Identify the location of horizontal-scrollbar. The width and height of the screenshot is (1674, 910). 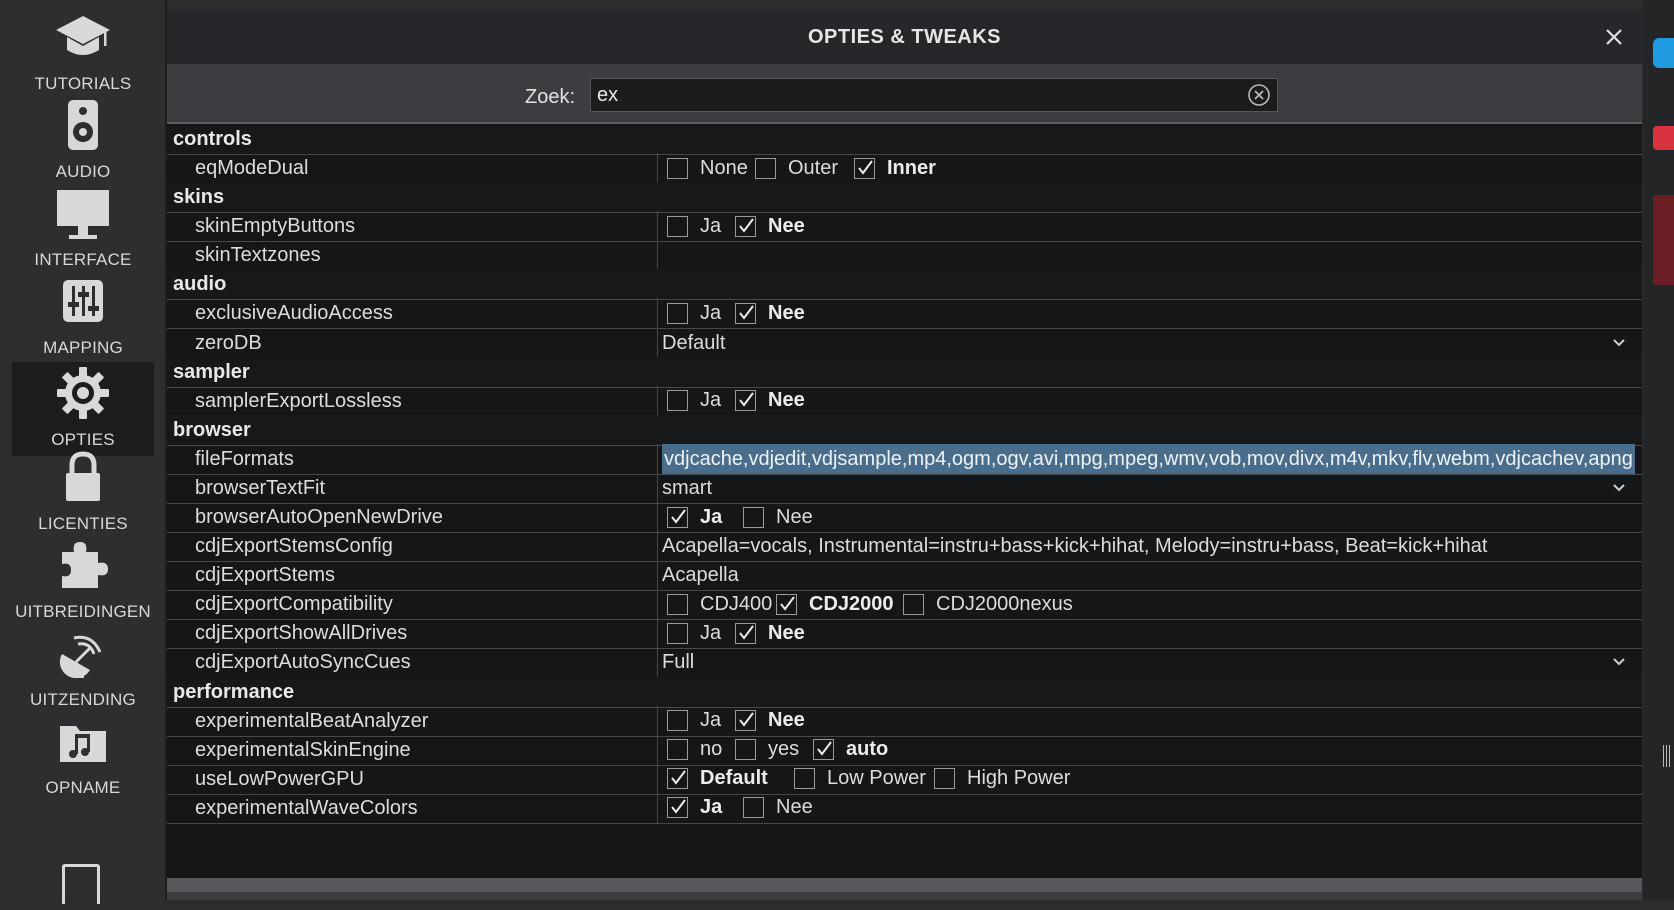
(904, 885).